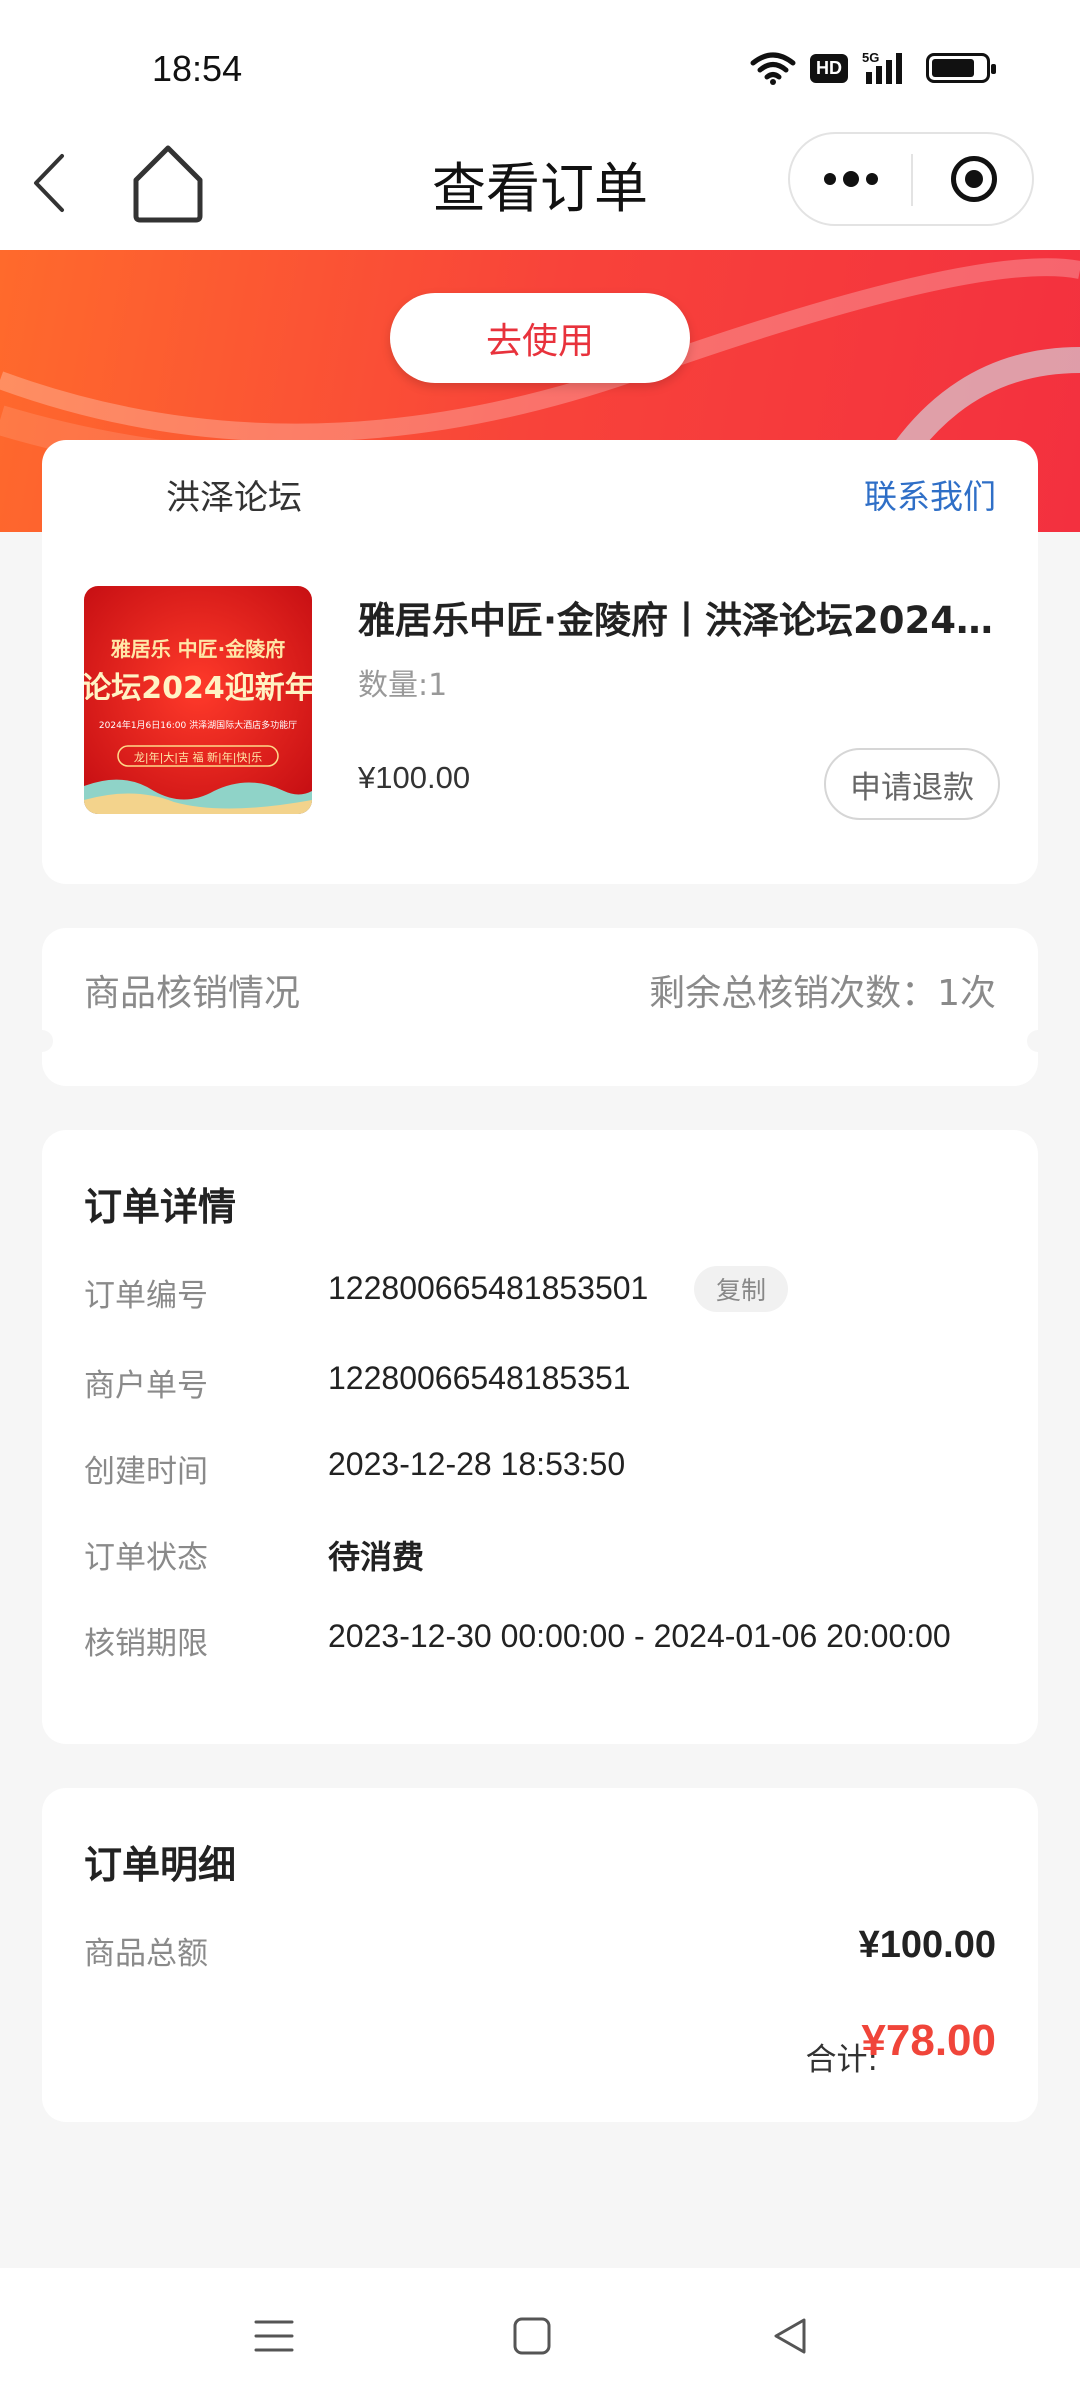  I want to click on row-label: 订单编号, so click(146, 1296).